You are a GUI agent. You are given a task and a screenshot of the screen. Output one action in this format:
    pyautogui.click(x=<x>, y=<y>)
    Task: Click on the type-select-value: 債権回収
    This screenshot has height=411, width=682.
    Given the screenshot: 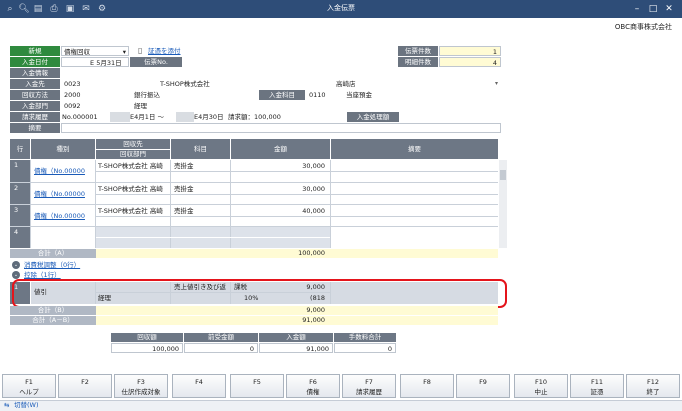 What is the action you would take?
    pyautogui.click(x=77, y=52)
    